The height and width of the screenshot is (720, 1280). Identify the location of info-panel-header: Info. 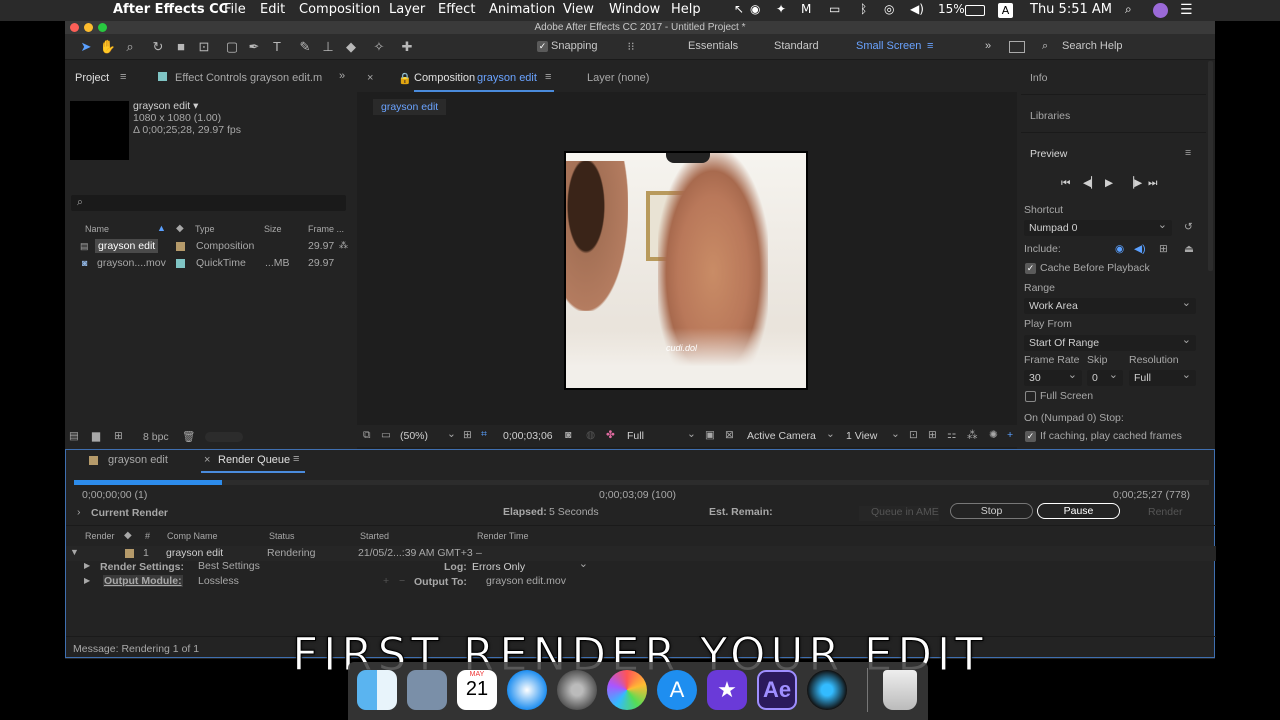
(1039, 78).